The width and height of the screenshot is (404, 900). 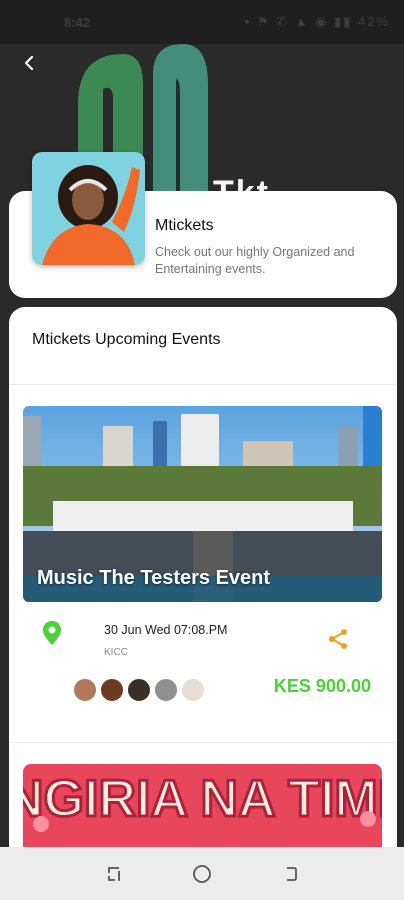 I want to click on recent-apps-button, so click(x=114, y=874).